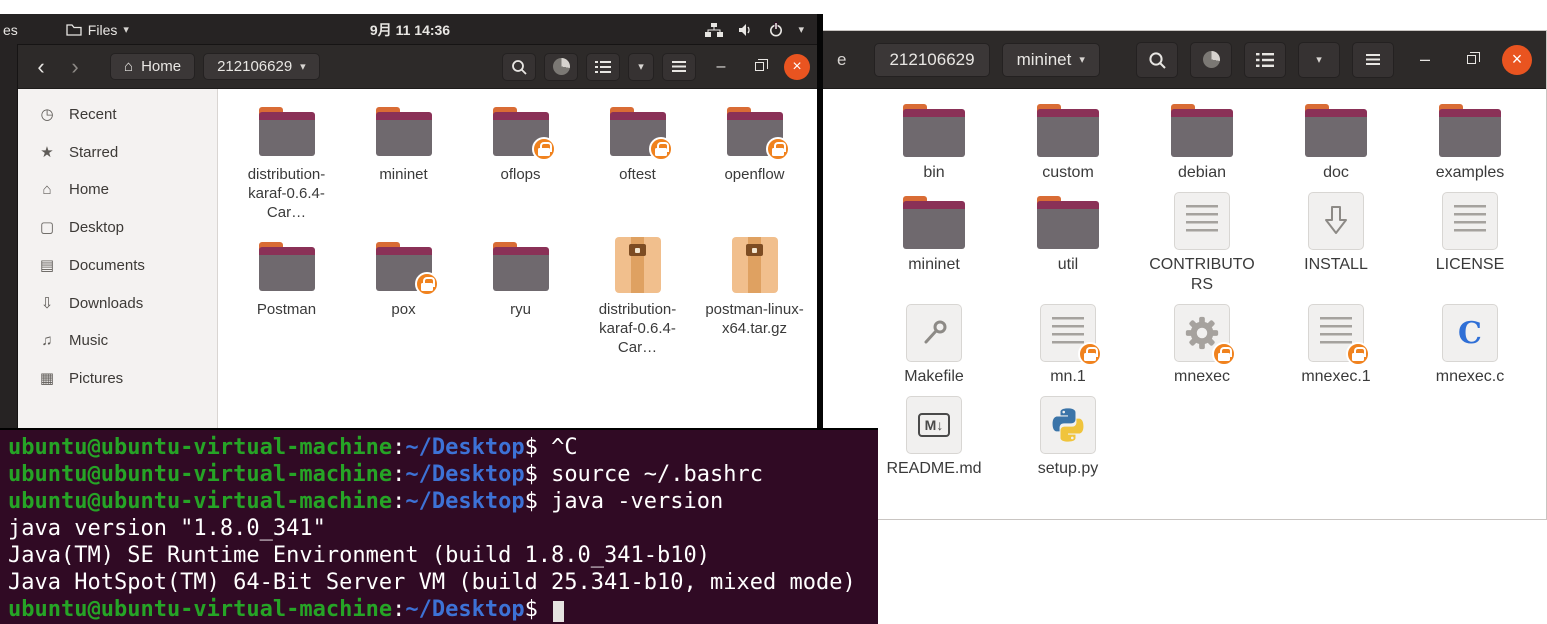 This screenshot has width=1547, height=624. I want to click on file-item-util: util, so click(1068, 243).